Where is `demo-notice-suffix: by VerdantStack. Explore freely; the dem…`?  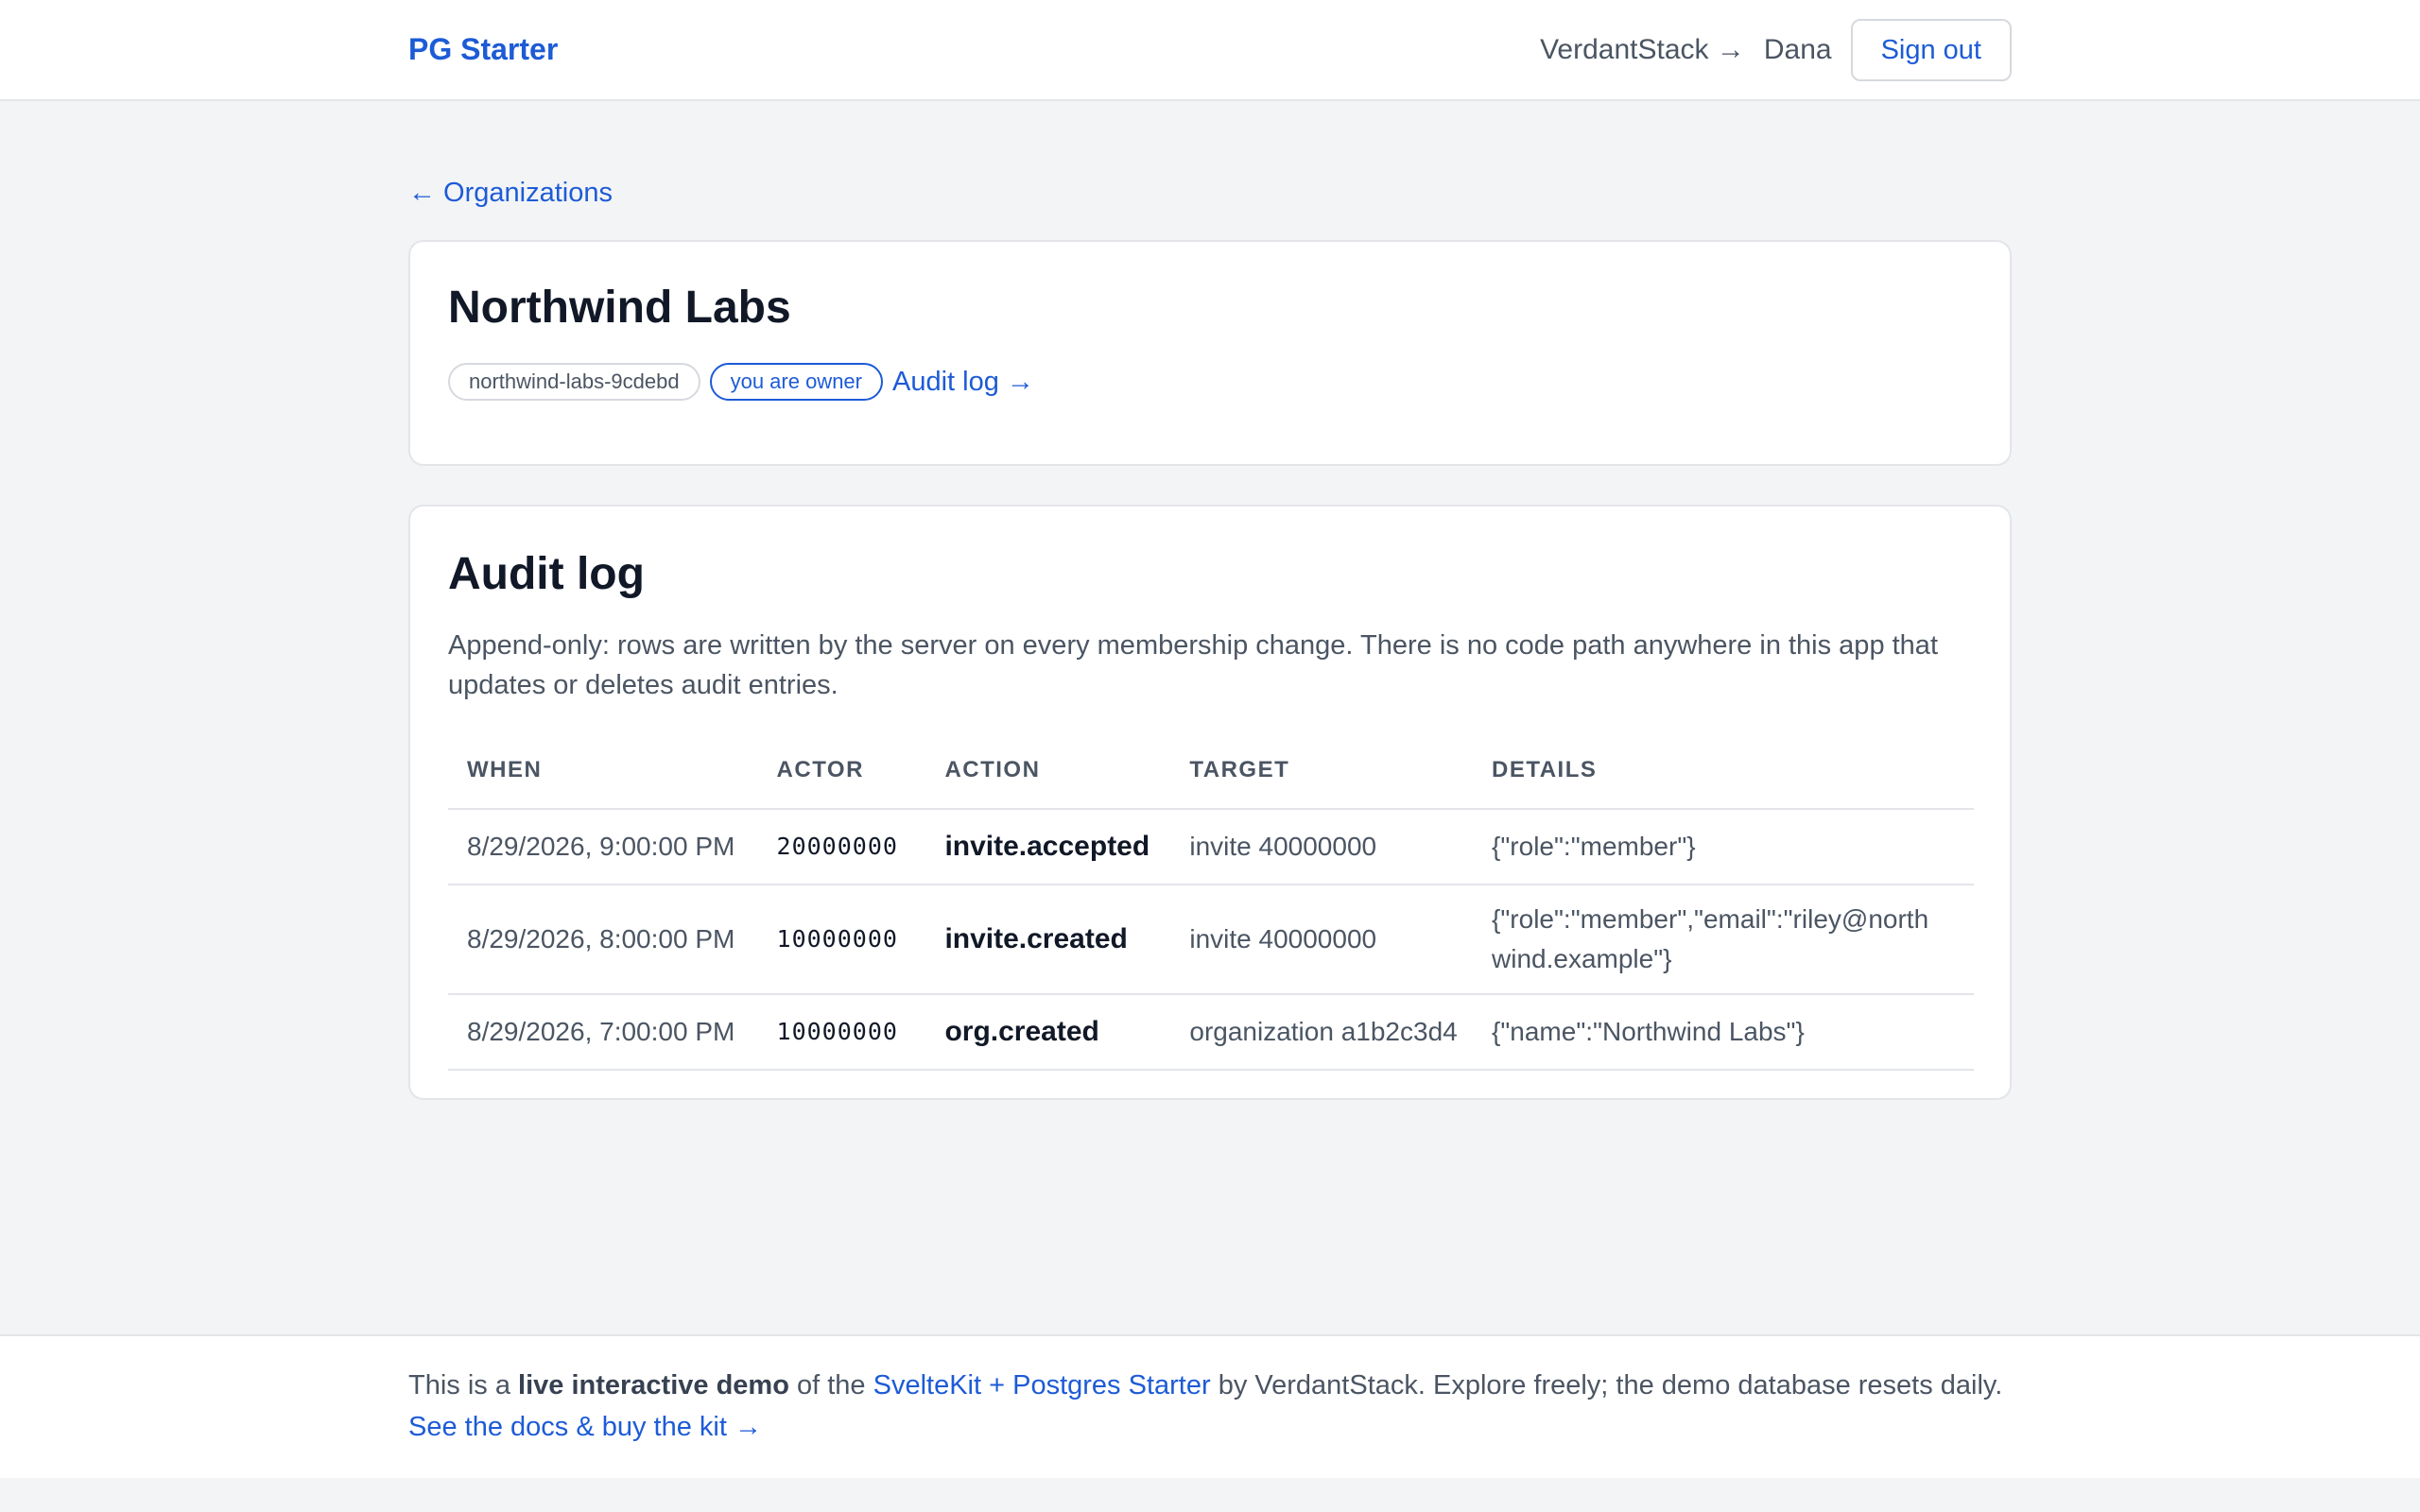 demo-notice-suffix: by VerdantStack. Explore freely; the dem… is located at coordinates (1606, 1385).